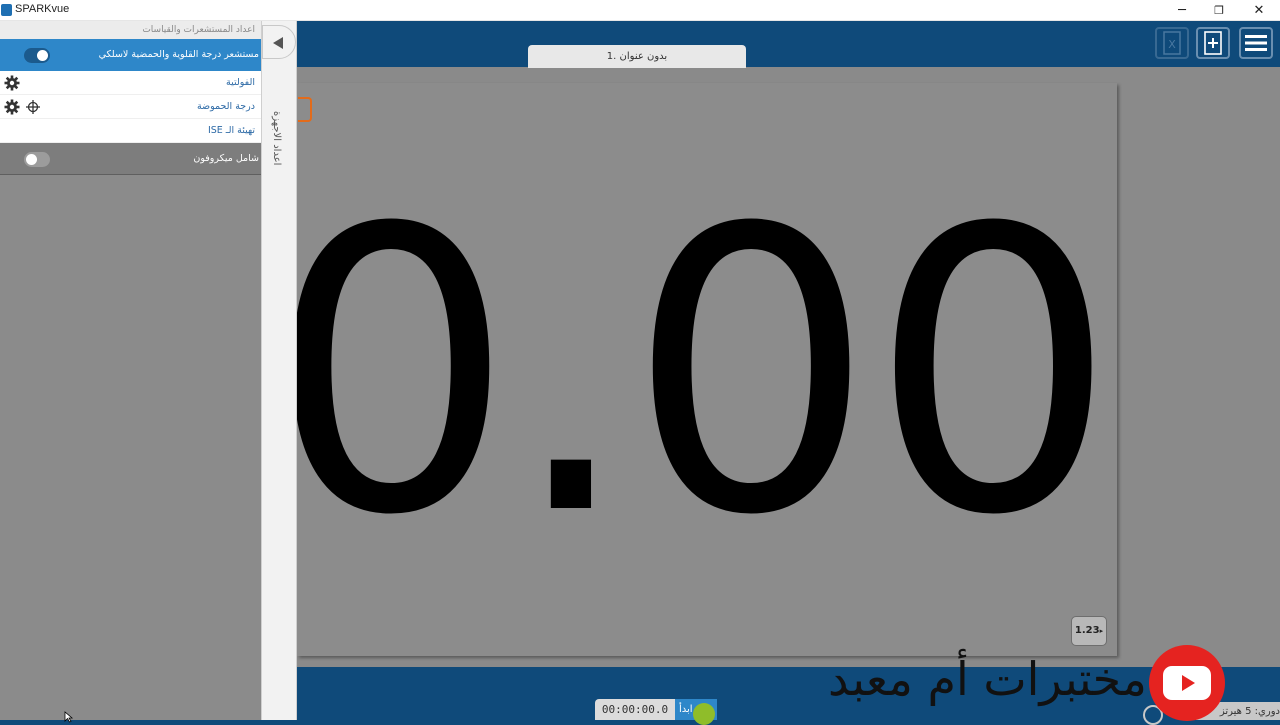  Describe the element at coordinates (305, 109) in the screenshot. I see `tool-drawer-tab` at that location.